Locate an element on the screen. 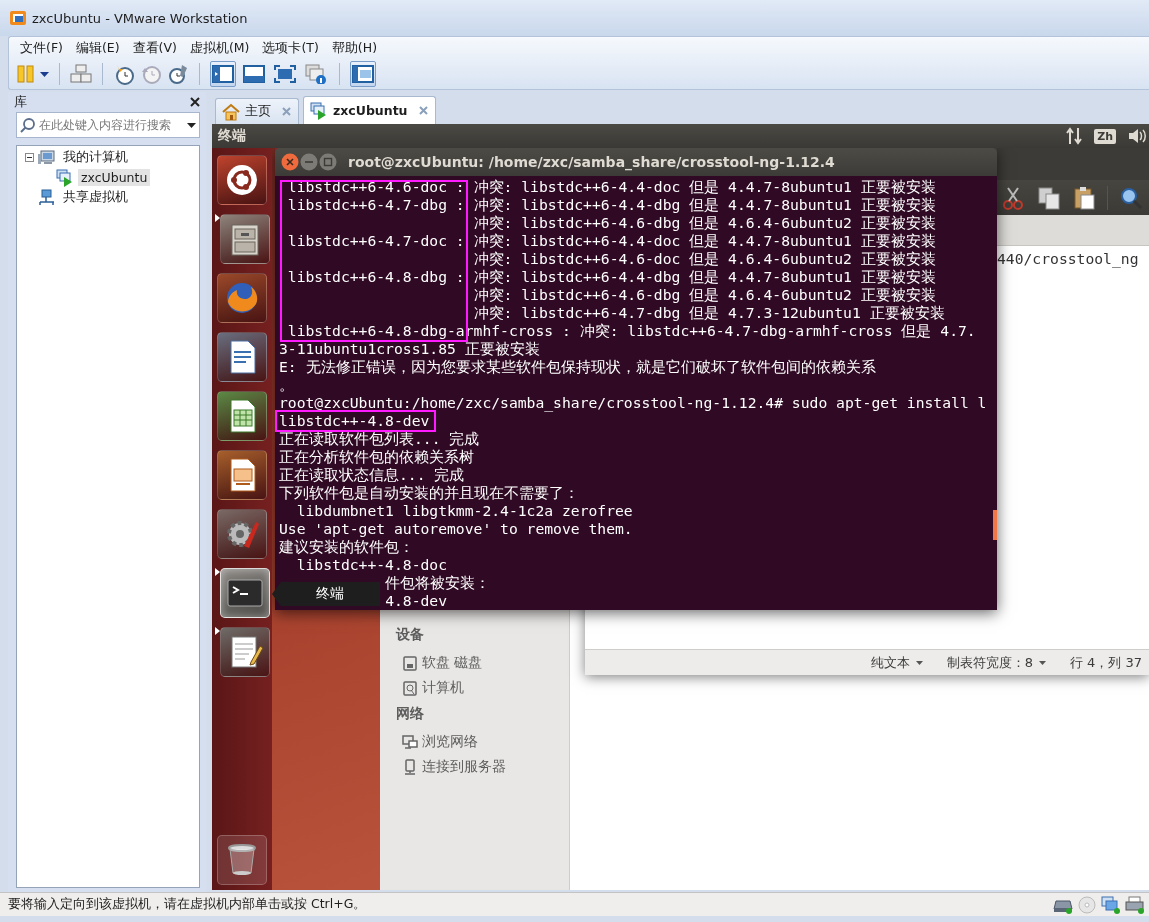 The image size is (1149, 922). scroll-indicator is located at coordinates (995, 525).